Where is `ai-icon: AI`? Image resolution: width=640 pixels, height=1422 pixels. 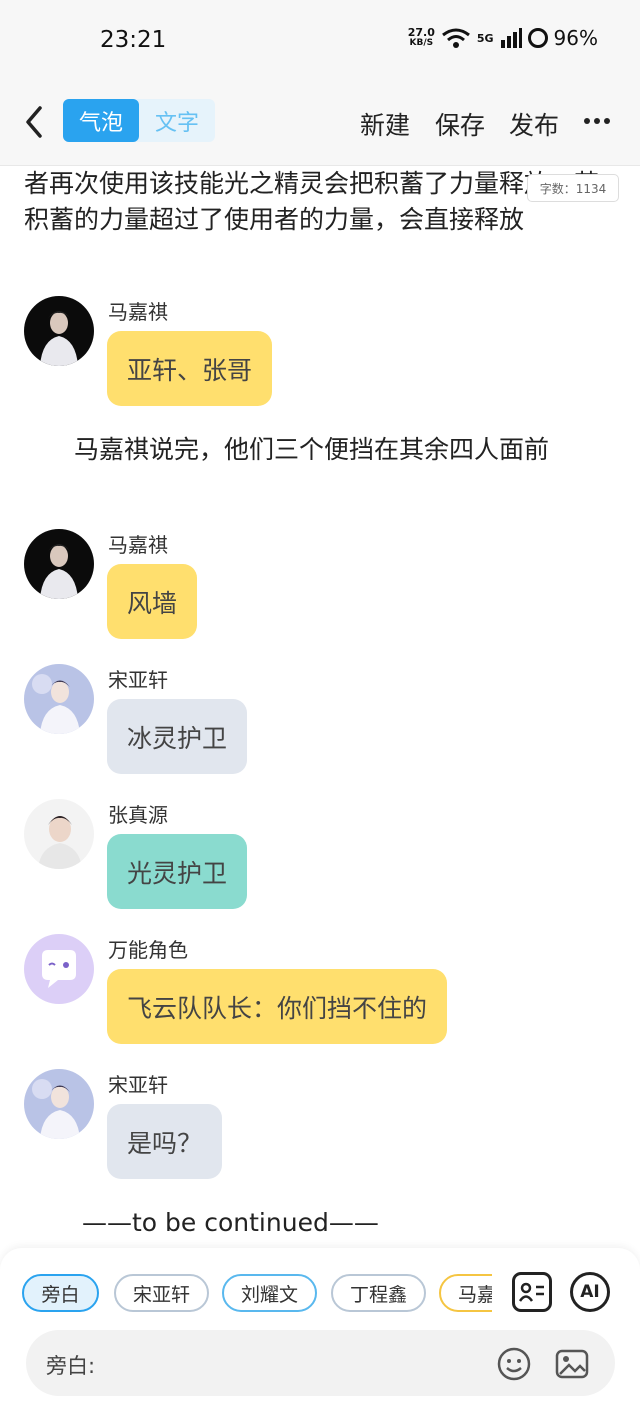 ai-icon: AI is located at coordinates (590, 1292).